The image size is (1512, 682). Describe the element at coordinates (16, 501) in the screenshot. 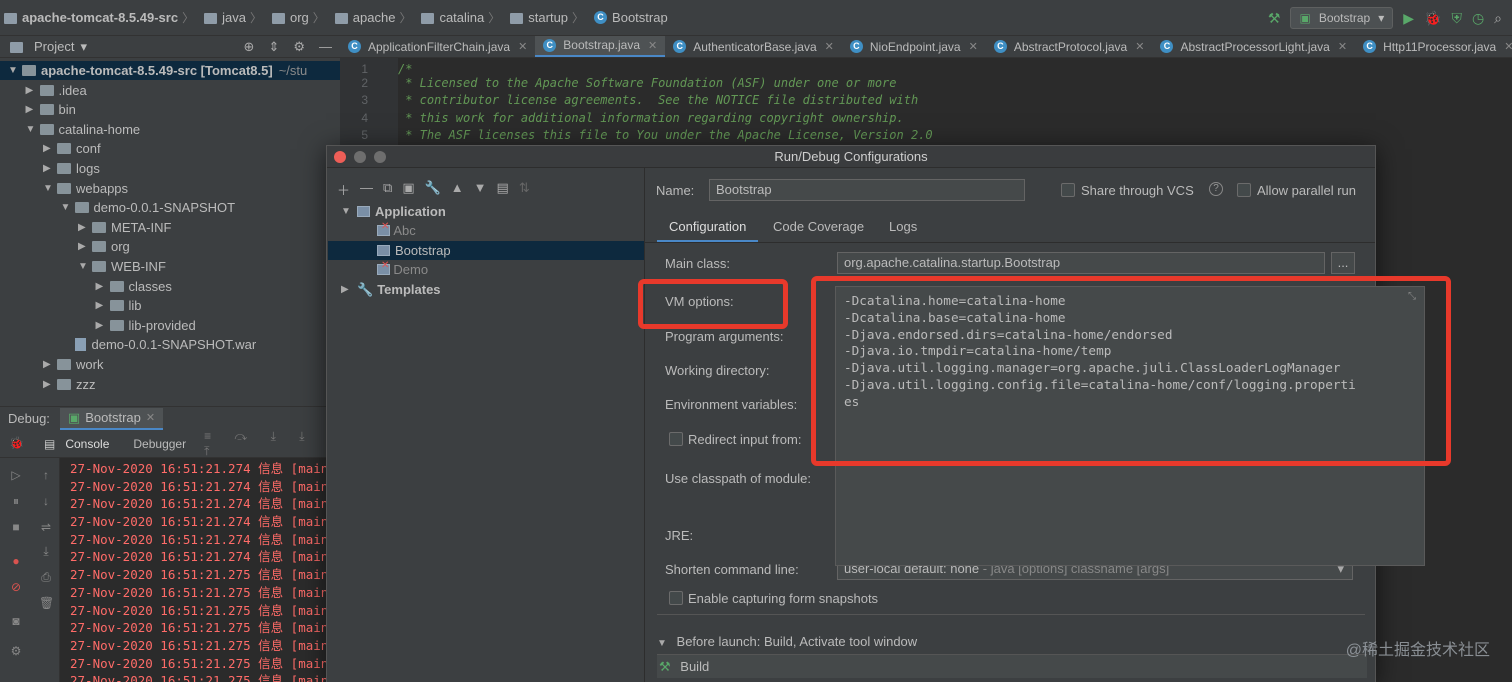

I see `pause-icon: ⏸` at that location.